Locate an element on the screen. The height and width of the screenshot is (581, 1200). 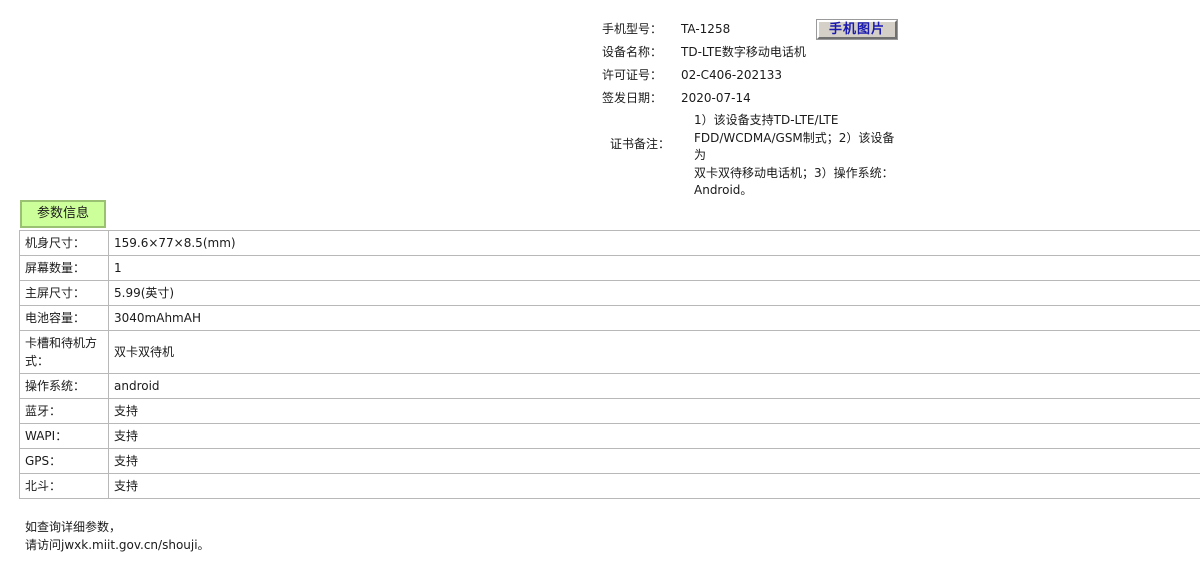
param-label: 蓝牙： is located at coordinates (64, 411).